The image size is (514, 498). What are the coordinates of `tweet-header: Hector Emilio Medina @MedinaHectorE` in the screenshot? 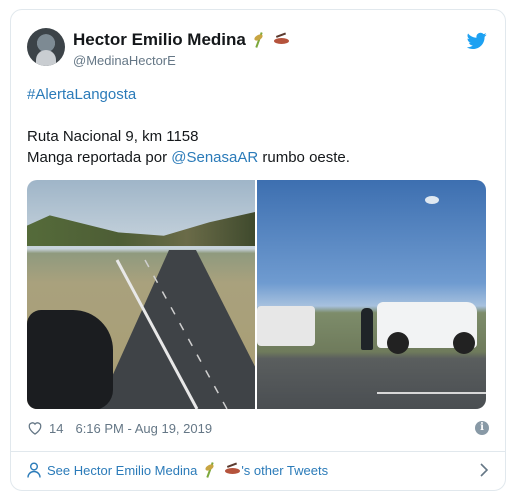 It's located at (258, 49).